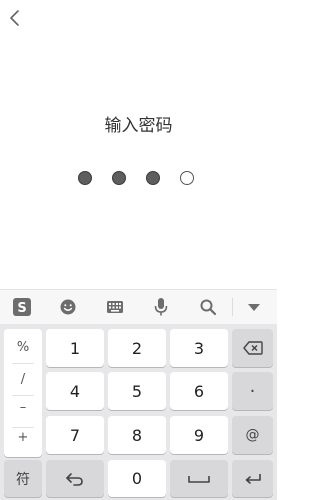 This screenshot has width=320, height=500. I want to click on backspace-button, so click(252, 348).